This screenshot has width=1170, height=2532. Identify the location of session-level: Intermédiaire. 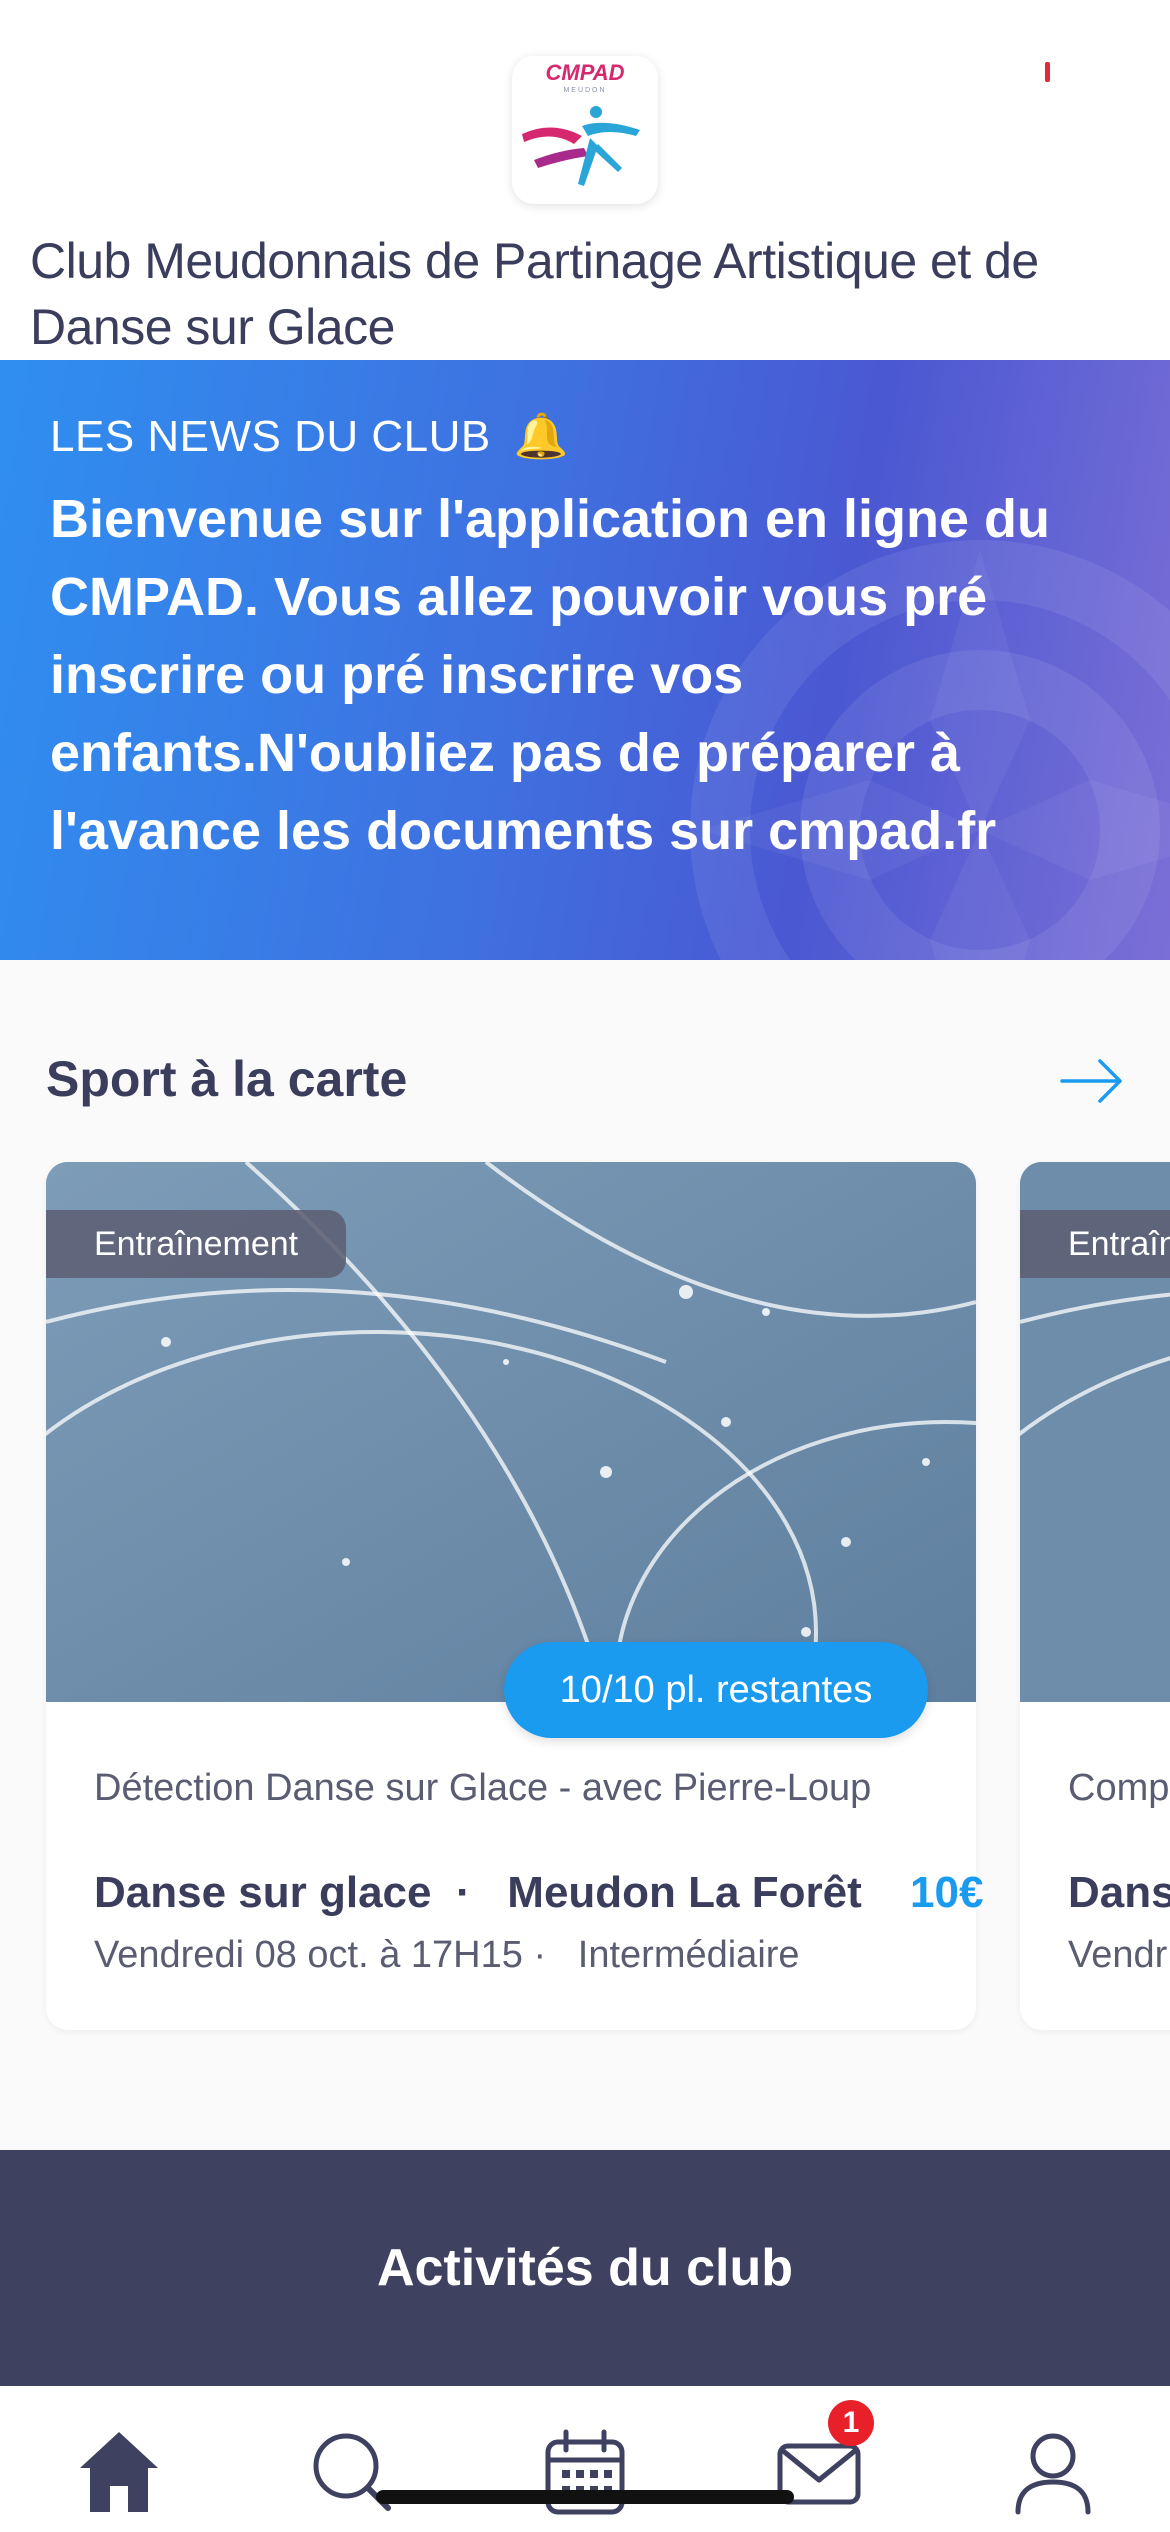
(688, 1955).